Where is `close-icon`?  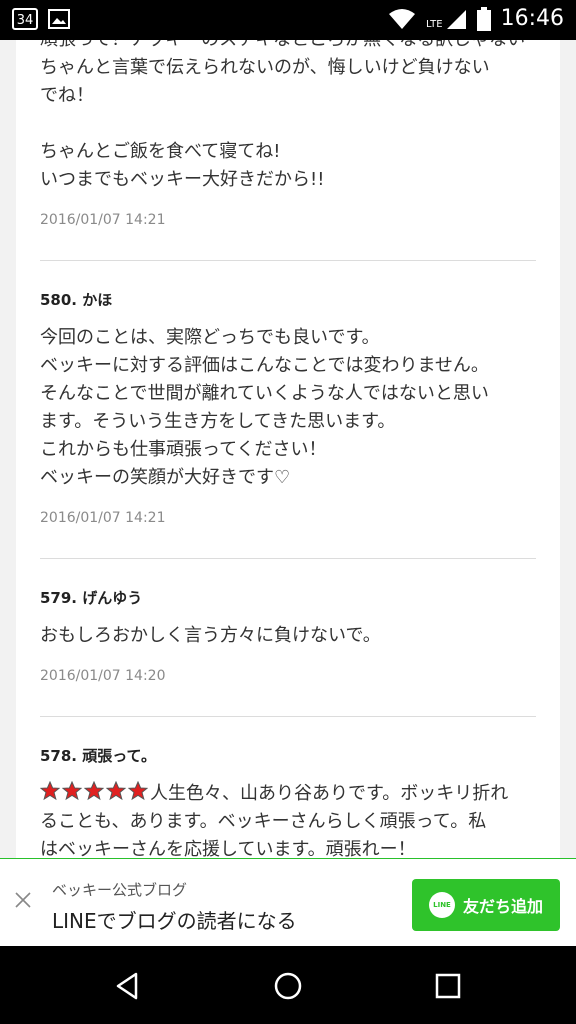
close-icon is located at coordinates (23, 900).